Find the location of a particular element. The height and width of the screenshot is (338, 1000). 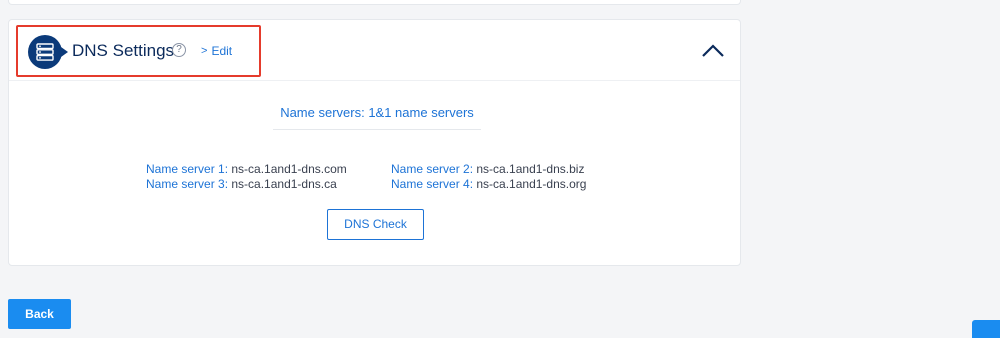

name-servers-heading-wrap: Name servers: 1&1 name servers is located at coordinates (377, 113).